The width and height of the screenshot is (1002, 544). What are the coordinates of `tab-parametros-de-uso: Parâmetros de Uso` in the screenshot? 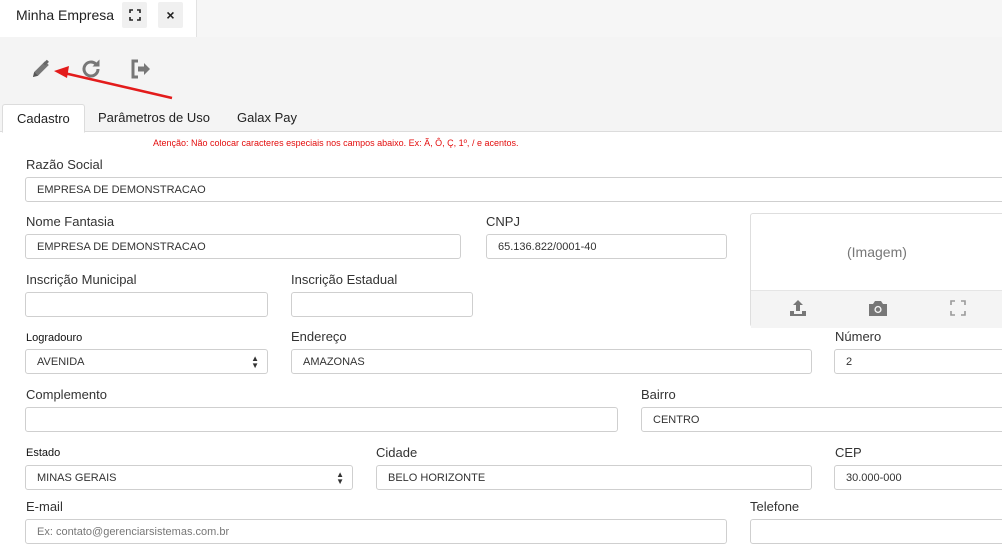 It's located at (154, 117).